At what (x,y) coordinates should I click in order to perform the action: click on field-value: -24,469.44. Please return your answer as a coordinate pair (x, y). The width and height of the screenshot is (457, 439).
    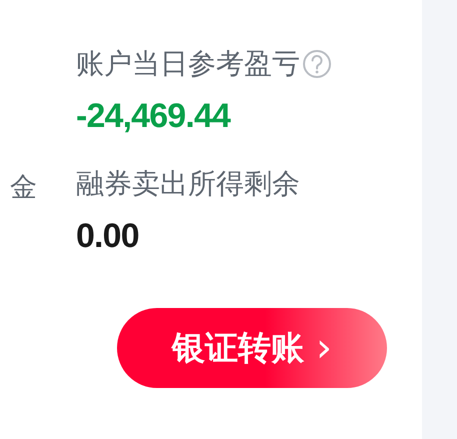
    Looking at the image, I should click on (154, 116).